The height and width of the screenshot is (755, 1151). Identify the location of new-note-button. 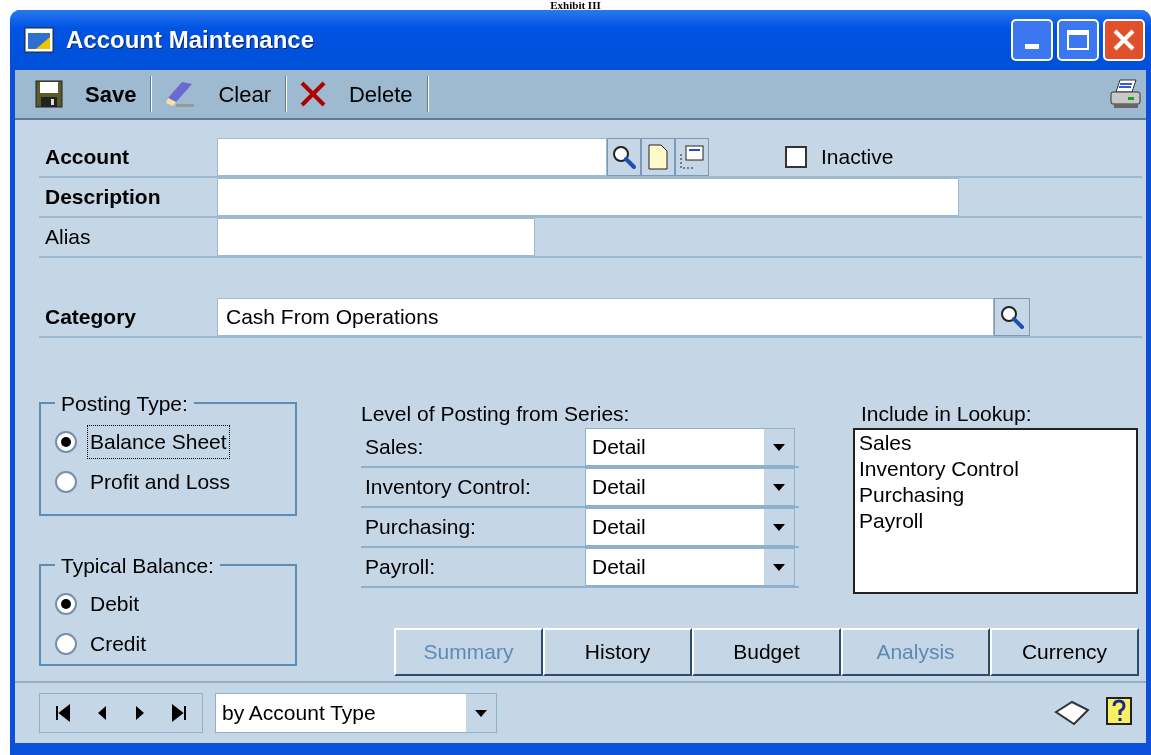
(658, 157).